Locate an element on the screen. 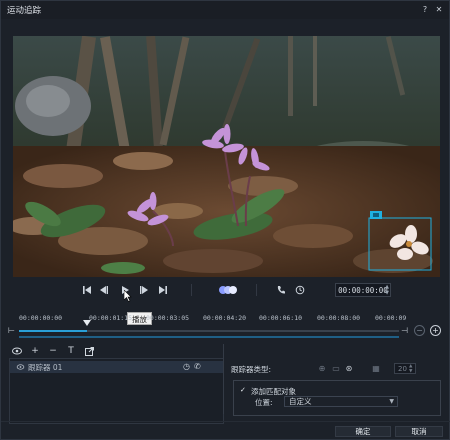  help-button: ? is located at coordinates (425, 9).